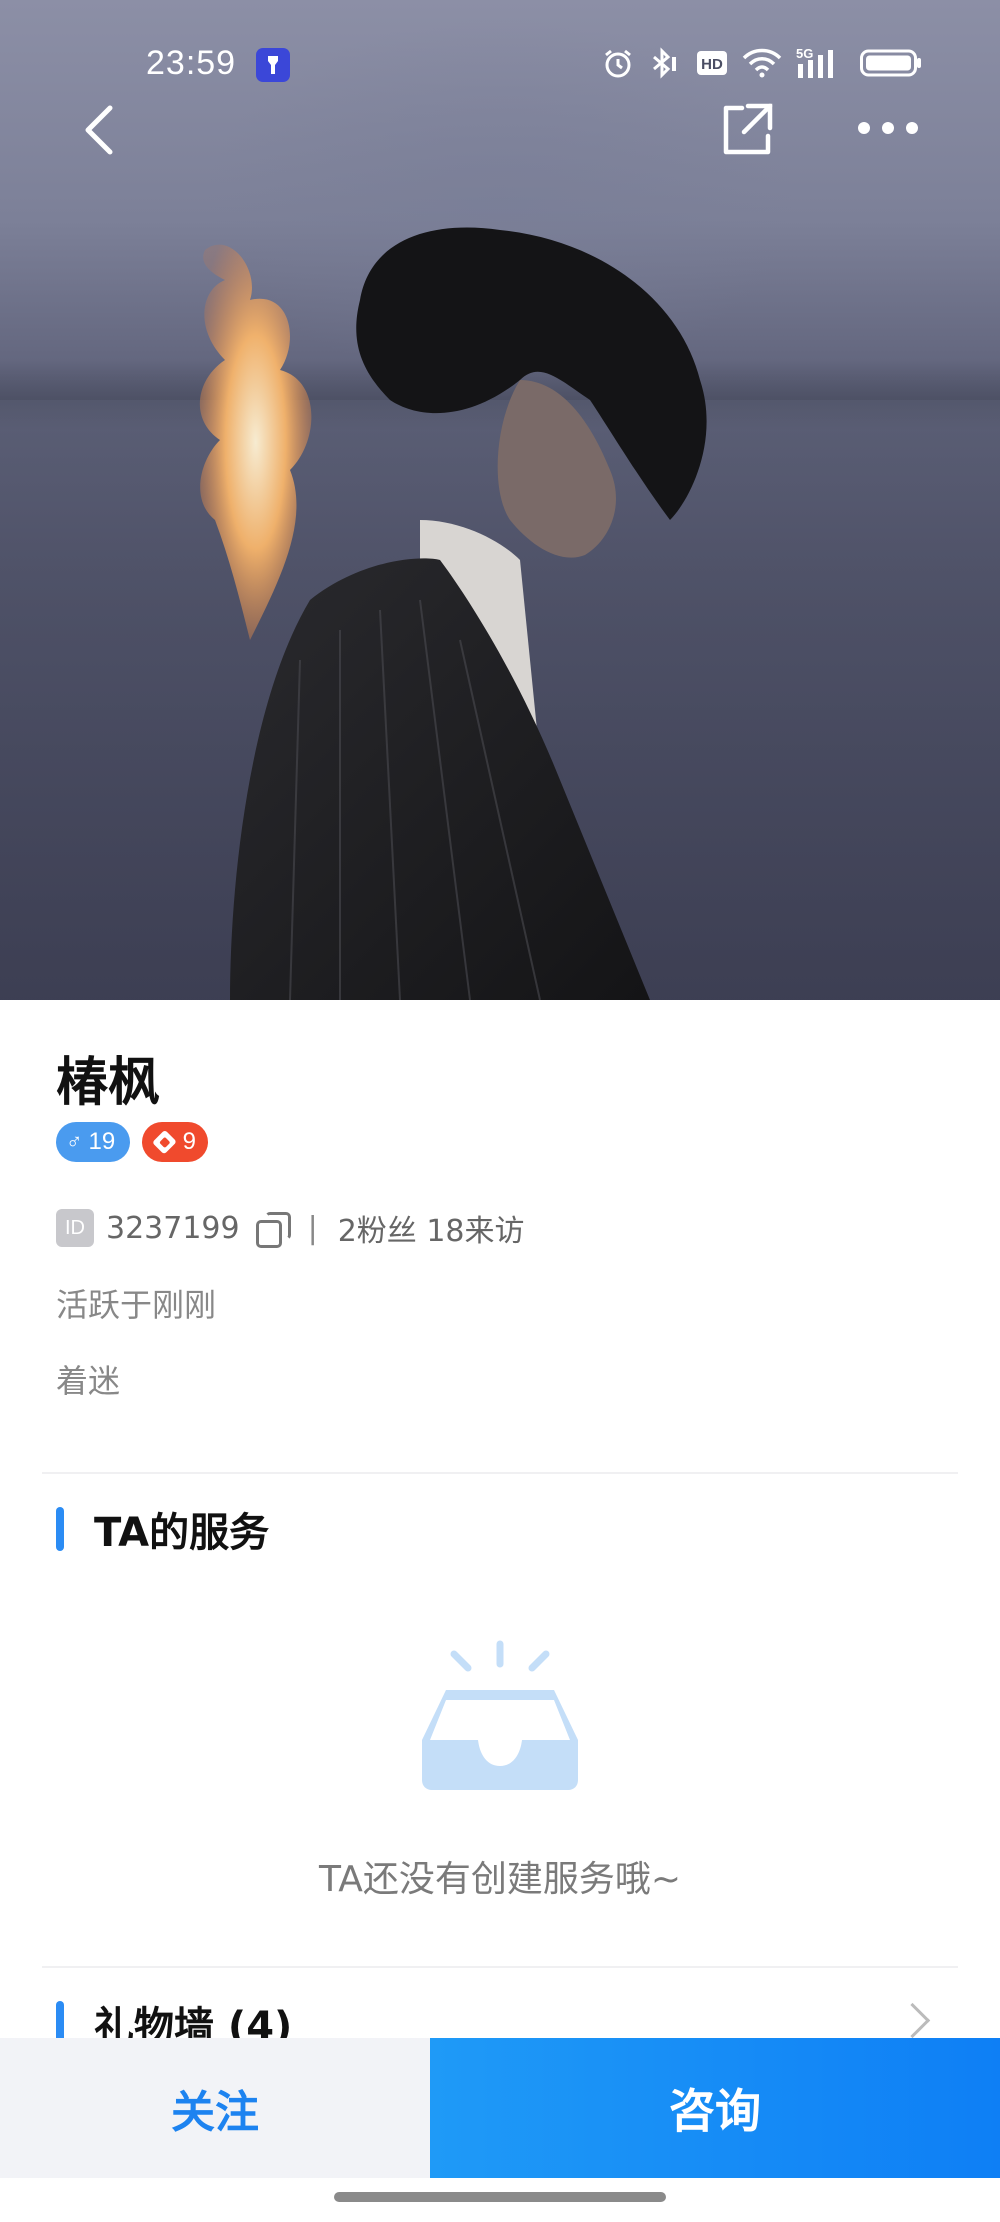 This screenshot has height=2222, width=1000. I want to click on bottom-action-bar: 关注 咨询, so click(500, 2108).